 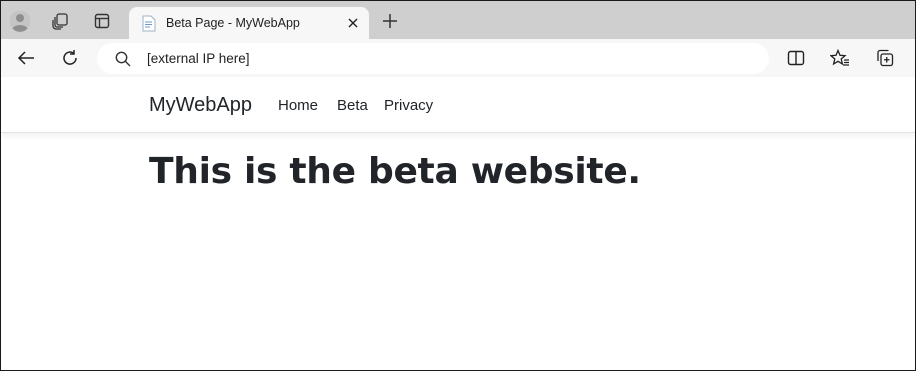 I want to click on browser-toolbar: [external IP here], so click(x=458, y=58).